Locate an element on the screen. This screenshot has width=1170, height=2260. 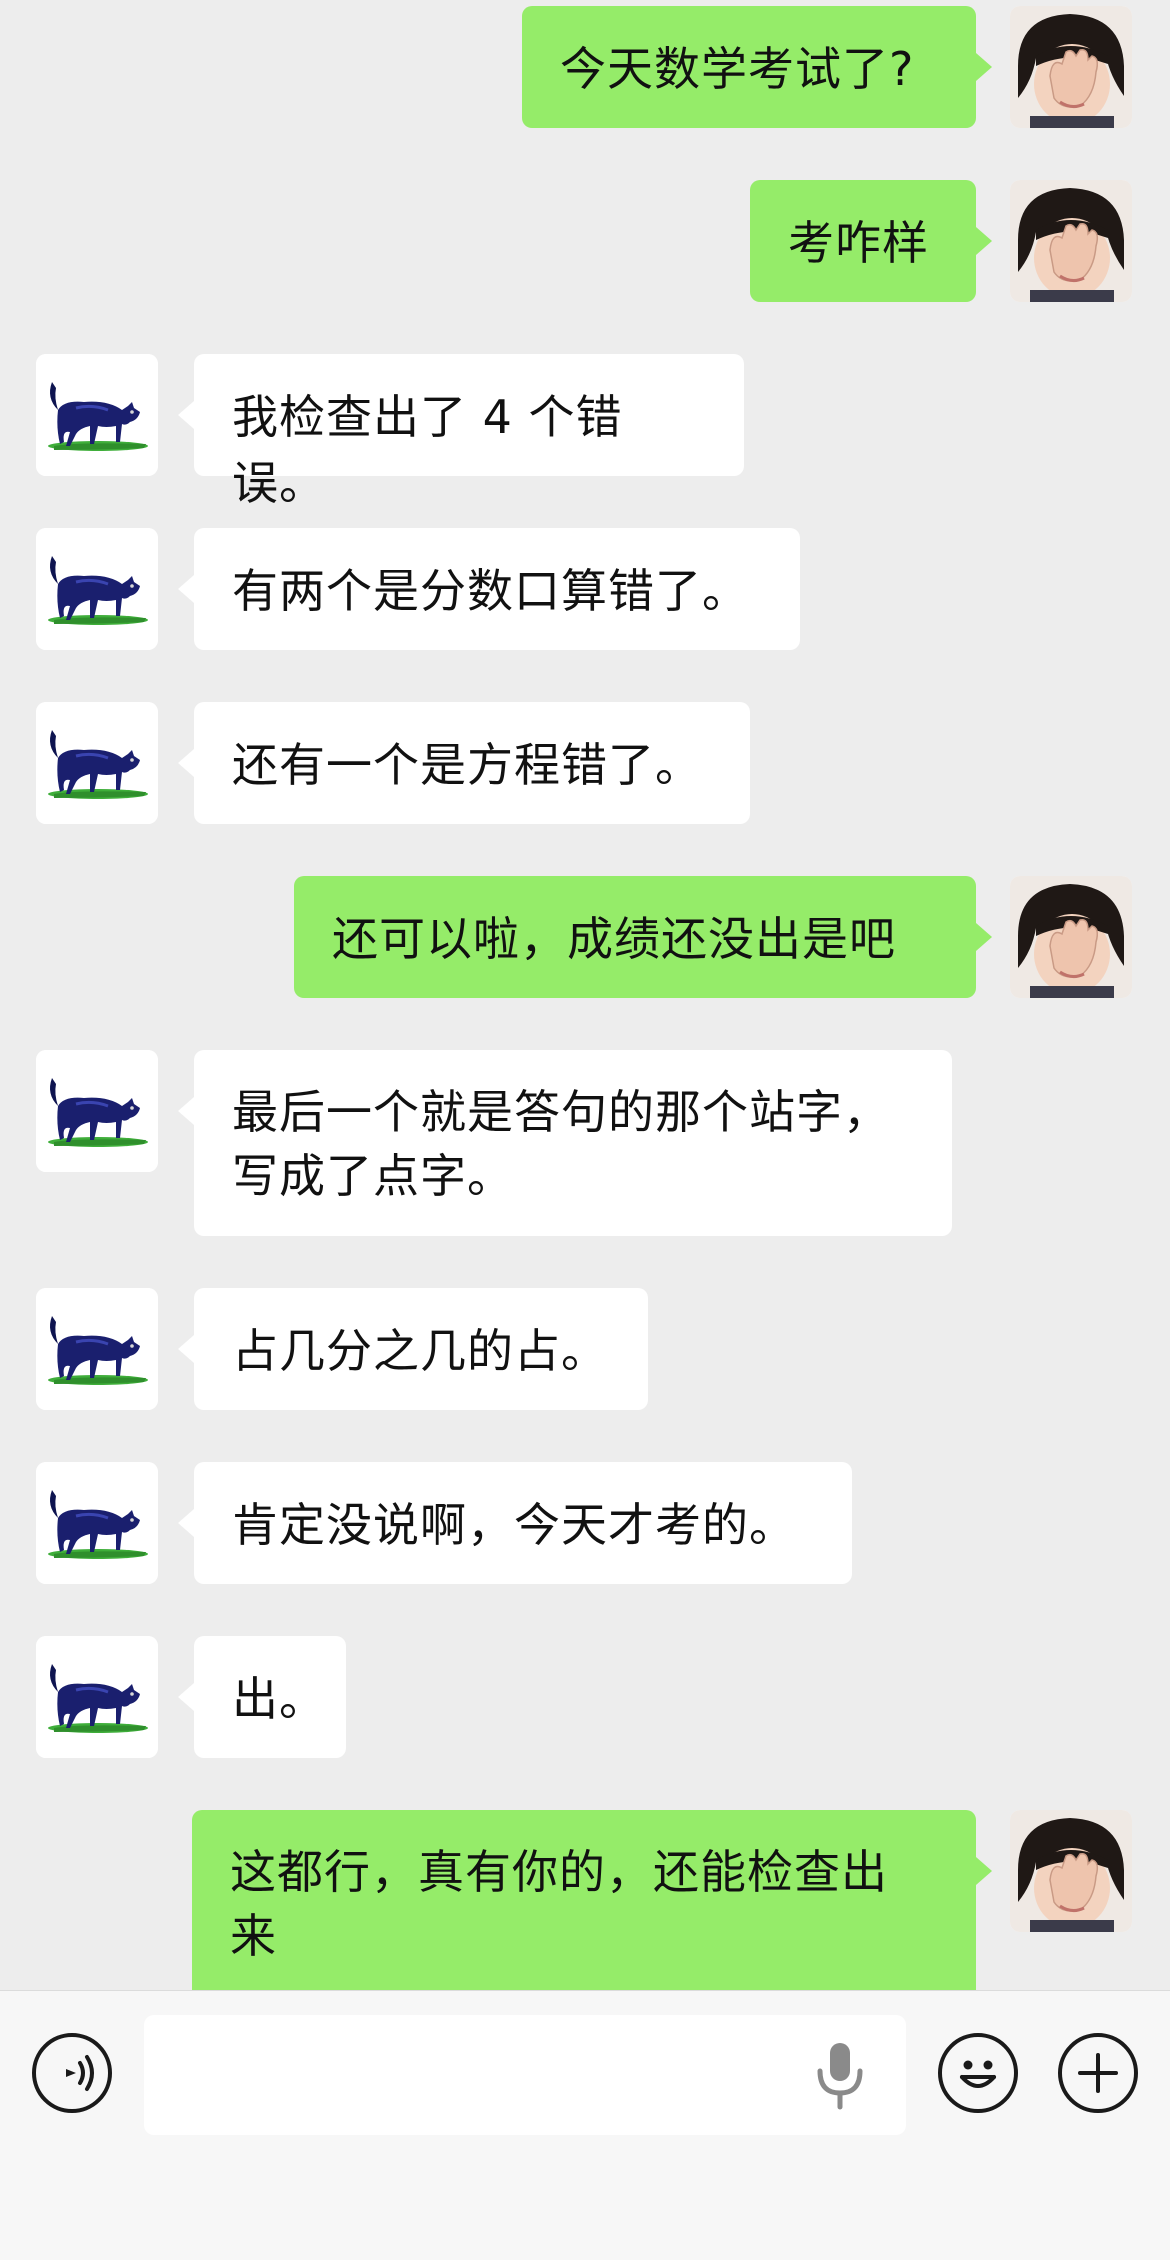
message-bubble: 出。 is located at coordinates (262, 1697).